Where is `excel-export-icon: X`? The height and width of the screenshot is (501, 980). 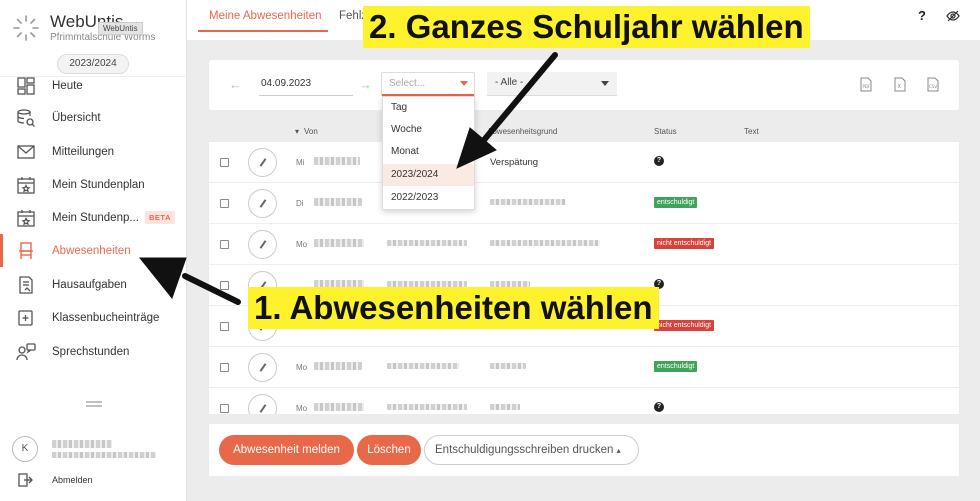 excel-export-icon: X is located at coordinates (900, 84).